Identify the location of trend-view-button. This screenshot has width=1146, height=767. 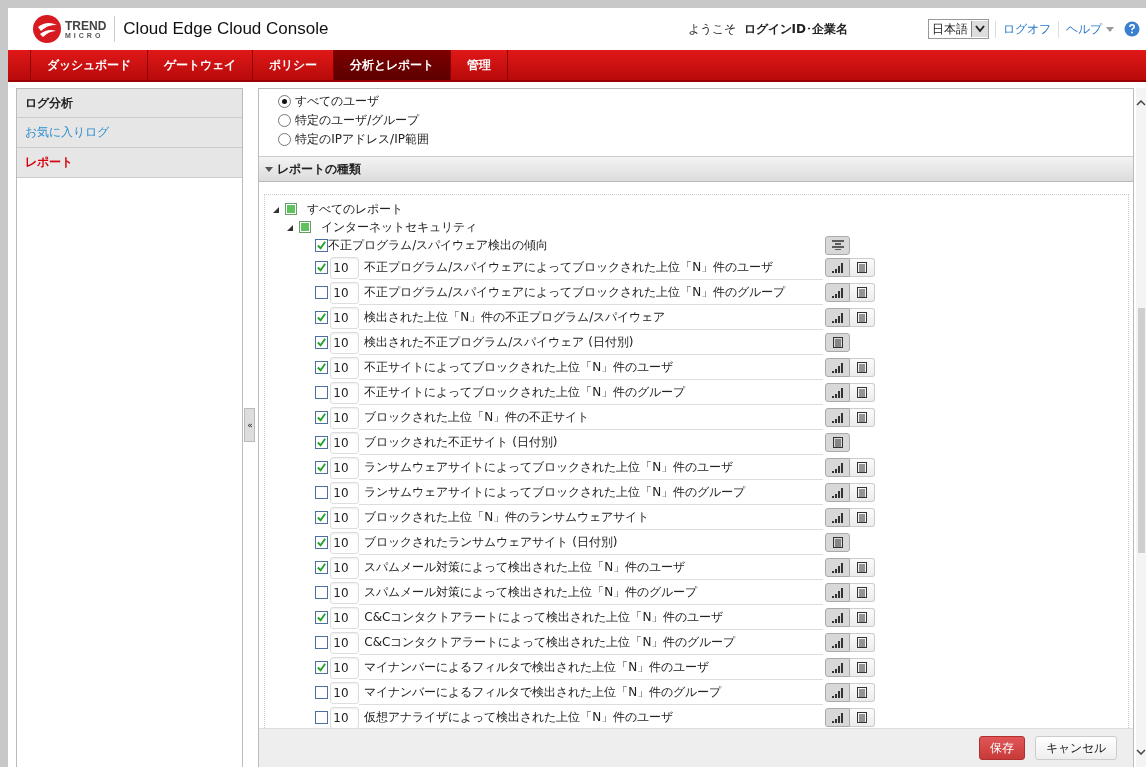
(838, 245).